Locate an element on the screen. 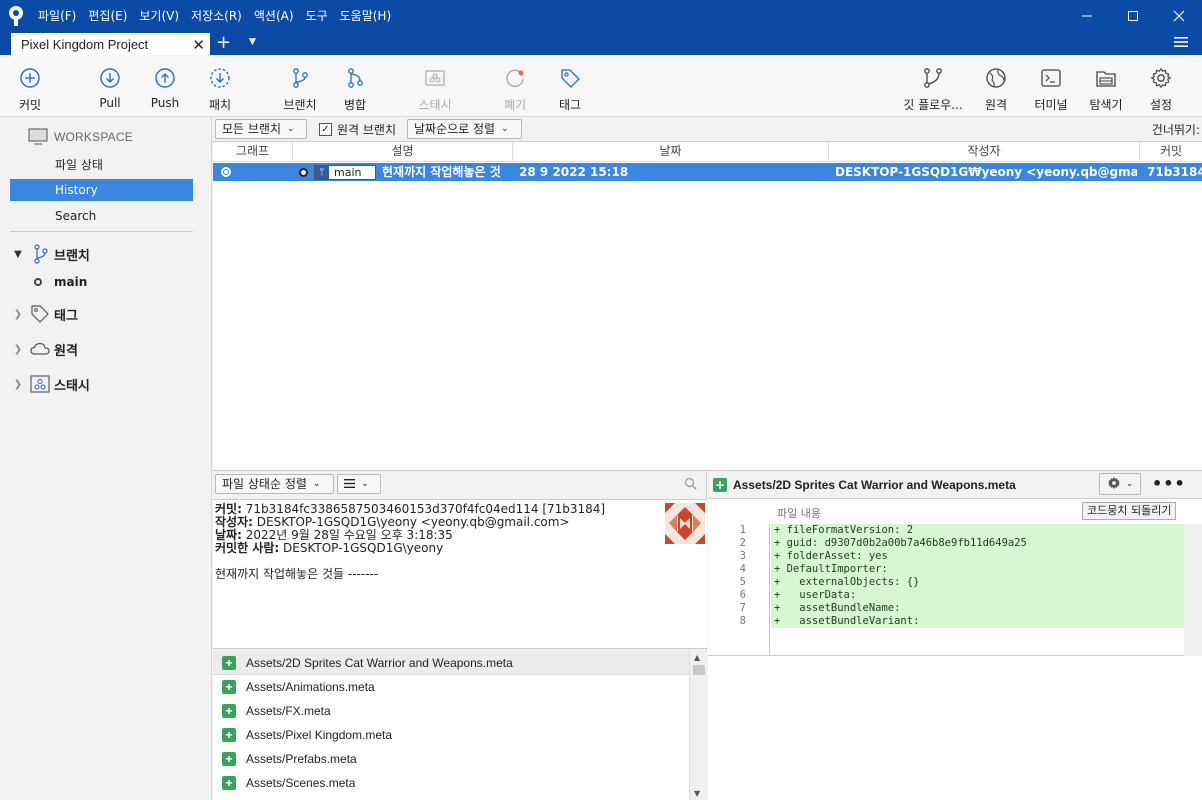  diff-scrollbar is located at coordinates (1193, 590).